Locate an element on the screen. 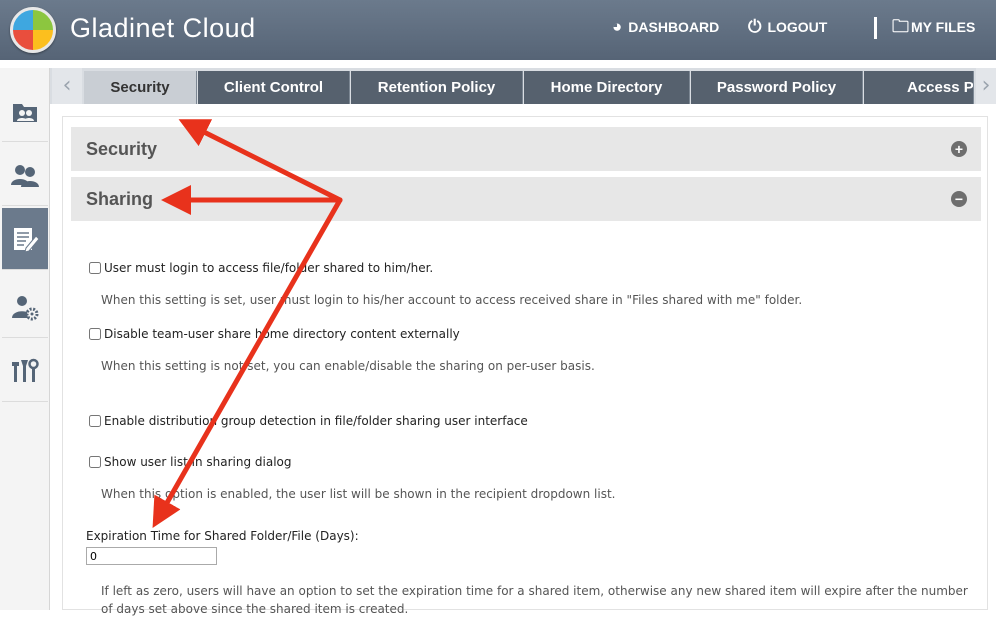  disable-team-share-checkbox is located at coordinates (95, 334).